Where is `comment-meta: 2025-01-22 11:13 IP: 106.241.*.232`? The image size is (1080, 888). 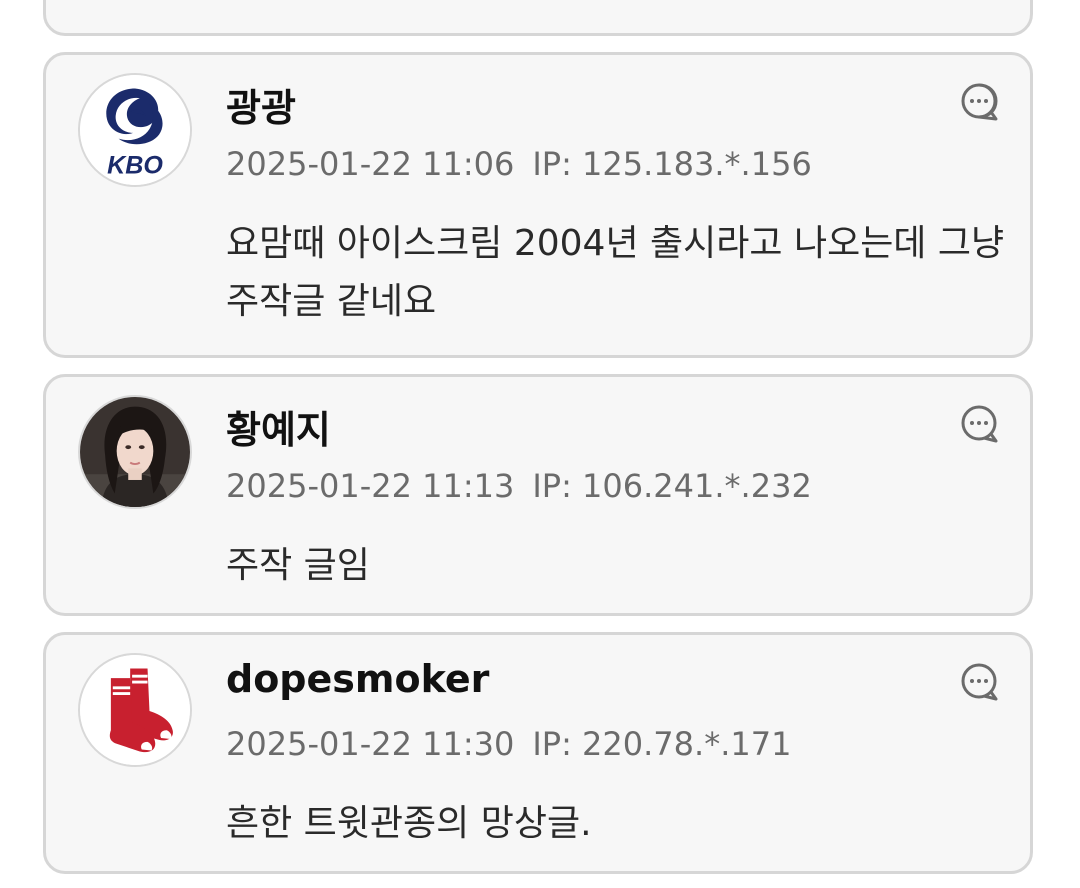
comment-meta: 2025-01-22 11:13 IP: 106.241.*.232 is located at coordinates (519, 486).